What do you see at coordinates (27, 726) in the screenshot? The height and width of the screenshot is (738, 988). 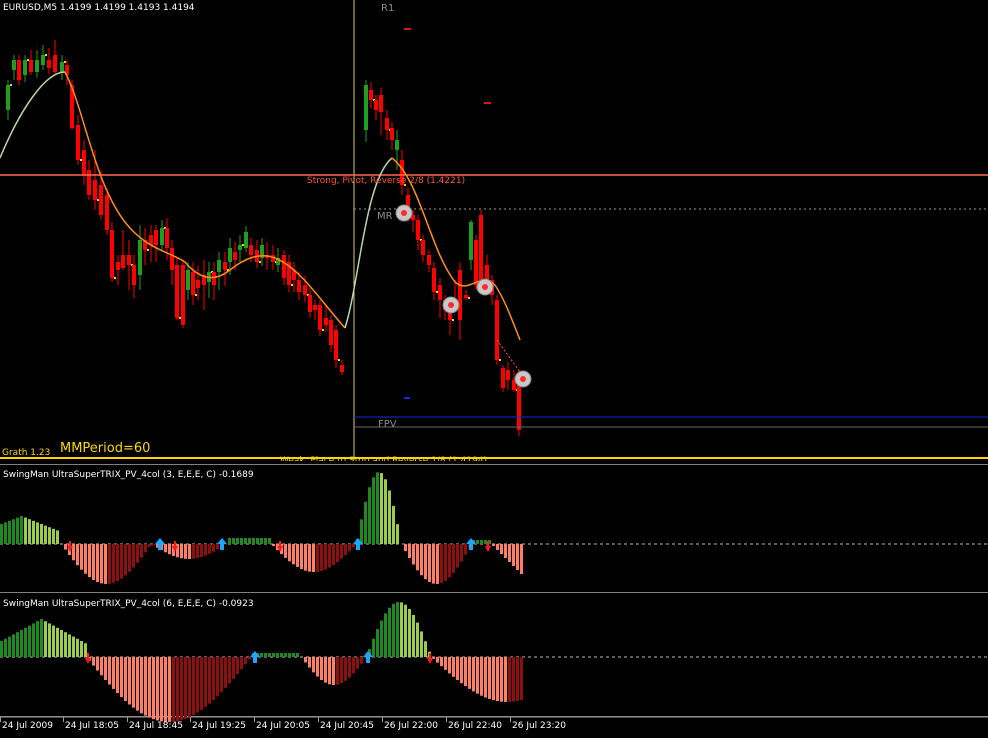 I see `time-axis-label: 24 Jul 2009` at bounding box center [27, 726].